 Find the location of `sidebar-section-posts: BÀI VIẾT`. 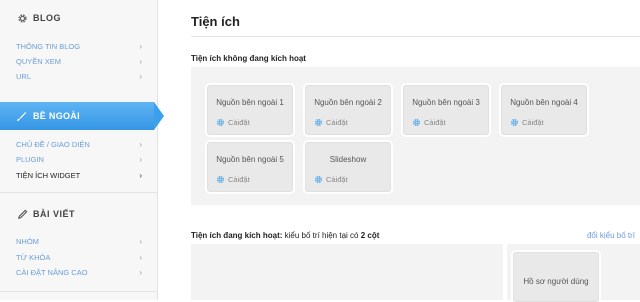

sidebar-section-posts: BÀI VIẾT is located at coordinates (45, 214).